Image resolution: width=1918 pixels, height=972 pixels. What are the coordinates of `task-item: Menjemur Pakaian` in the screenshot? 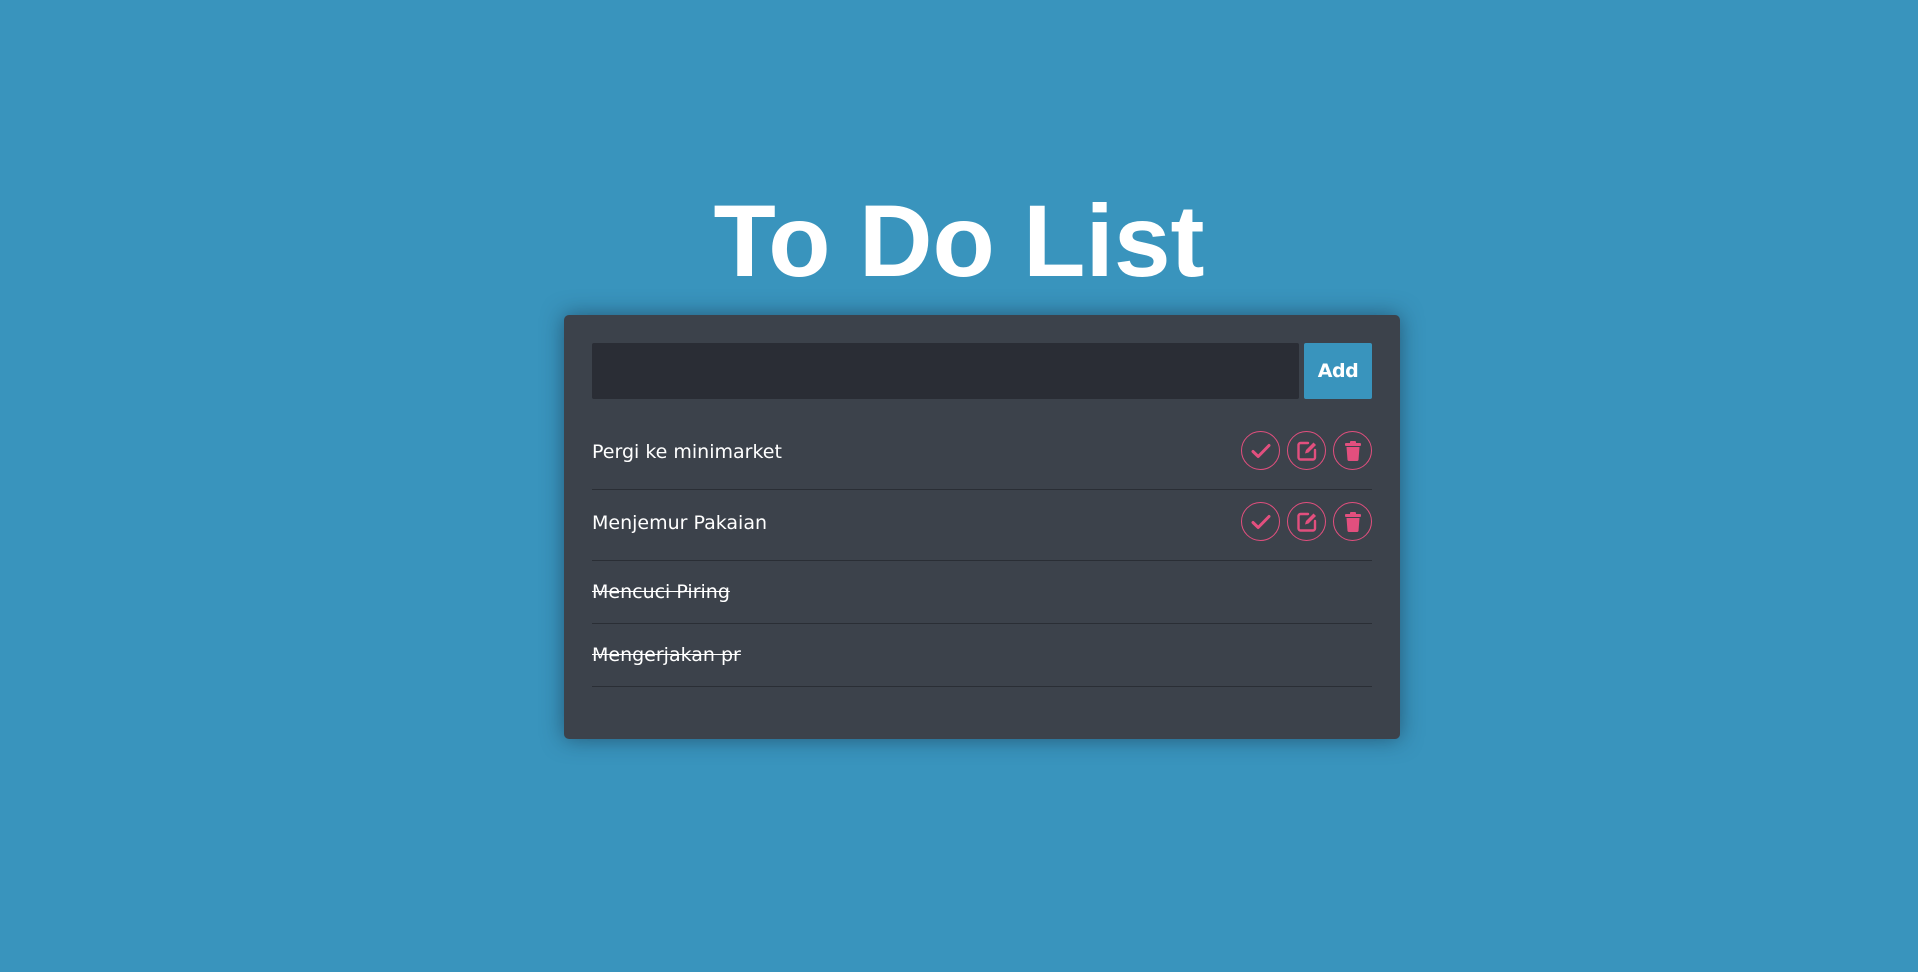 It's located at (982, 525).